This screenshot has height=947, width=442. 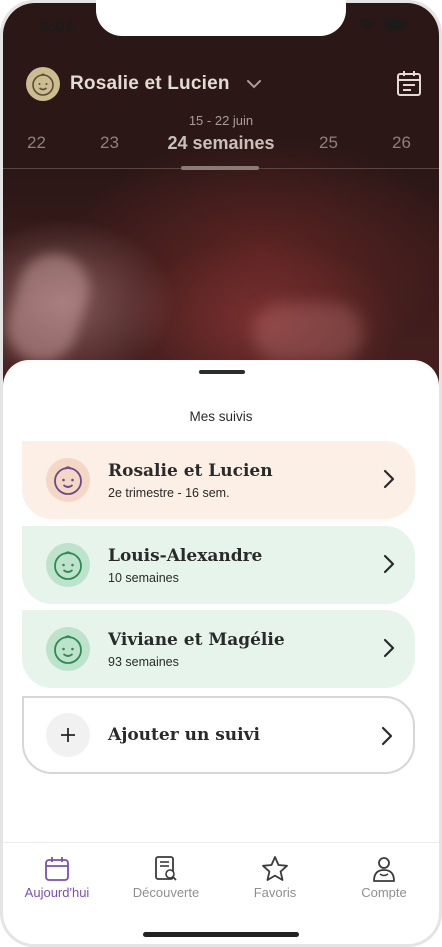 I want to click on week-selector: 22 23 24 semaines 25 26, so click(x=221, y=145).